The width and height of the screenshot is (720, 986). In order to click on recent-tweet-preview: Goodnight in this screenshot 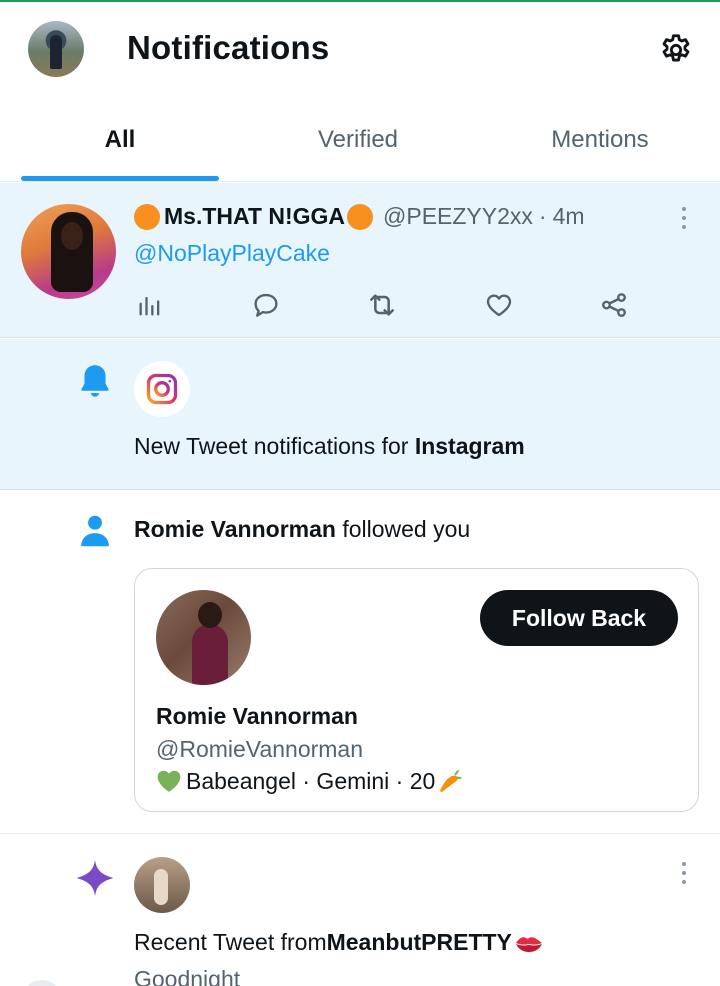, I will do `click(187, 976)`.